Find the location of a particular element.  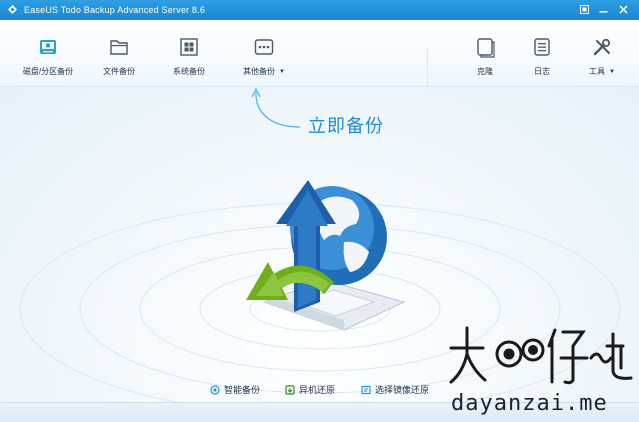

backup-now-label: 立即备份 is located at coordinates (346, 125).